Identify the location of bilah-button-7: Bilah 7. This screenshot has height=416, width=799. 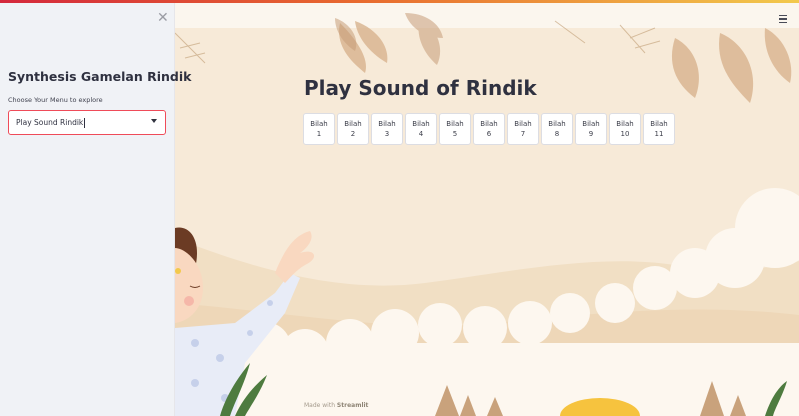
(523, 129).